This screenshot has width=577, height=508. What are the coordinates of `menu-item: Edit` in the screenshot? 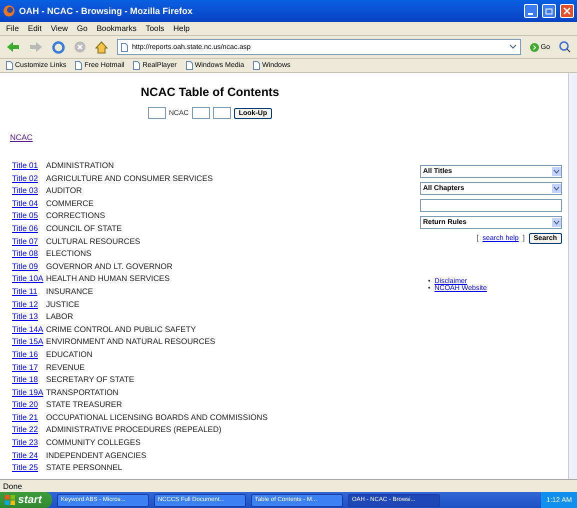 It's located at (35, 28).